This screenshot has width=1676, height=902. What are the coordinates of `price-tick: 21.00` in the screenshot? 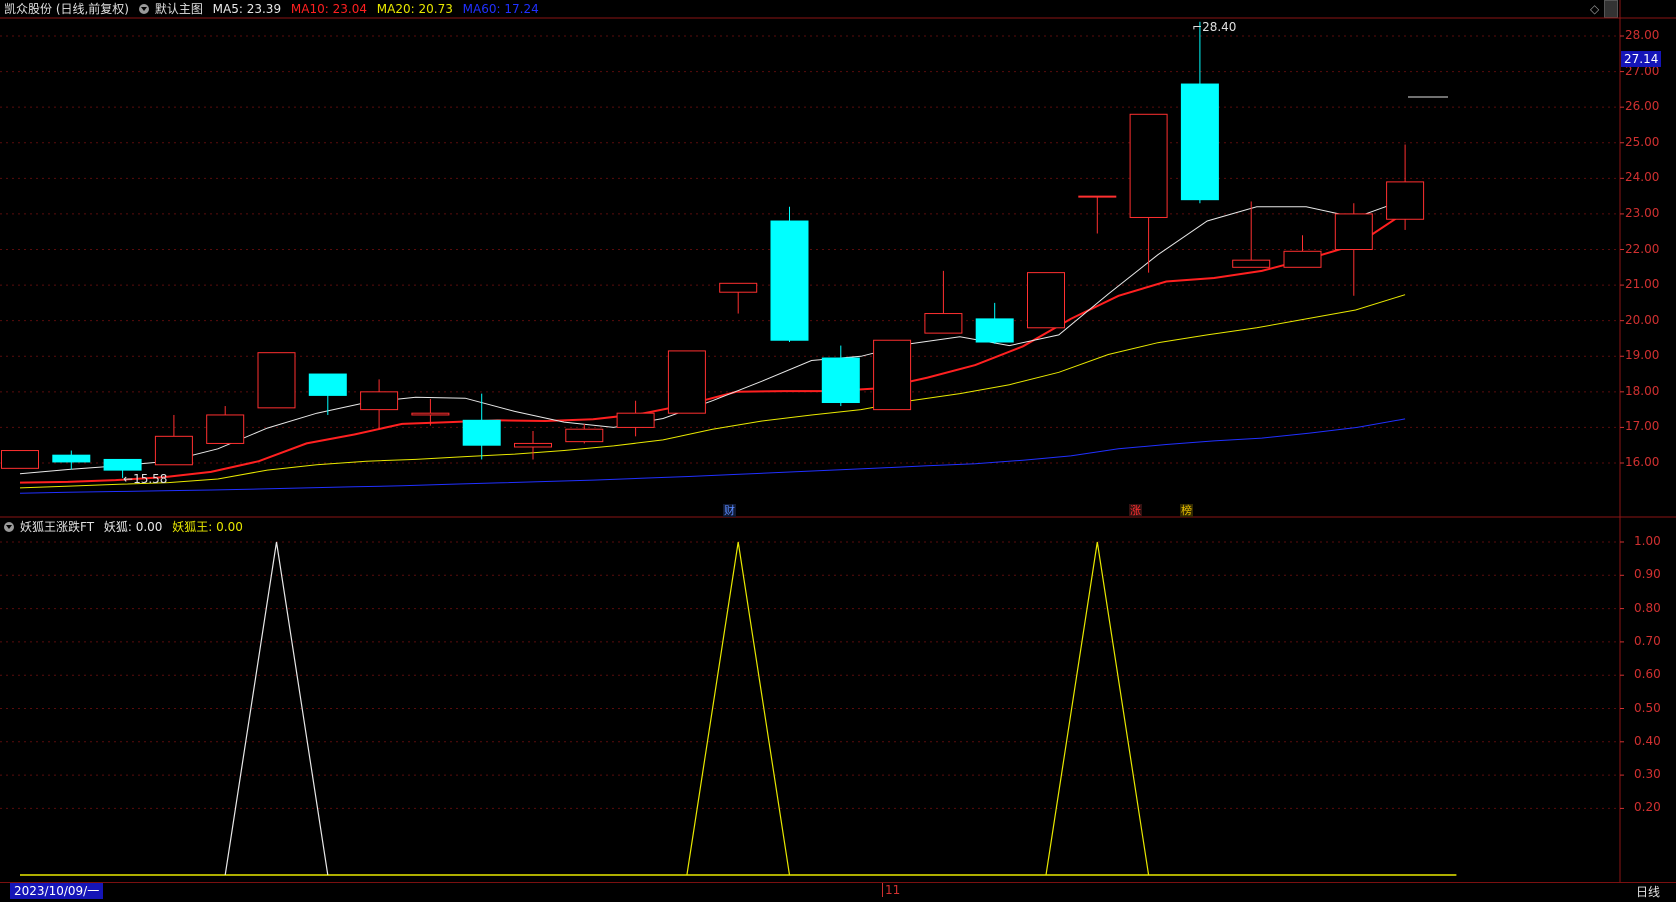 It's located at (1642, 284).